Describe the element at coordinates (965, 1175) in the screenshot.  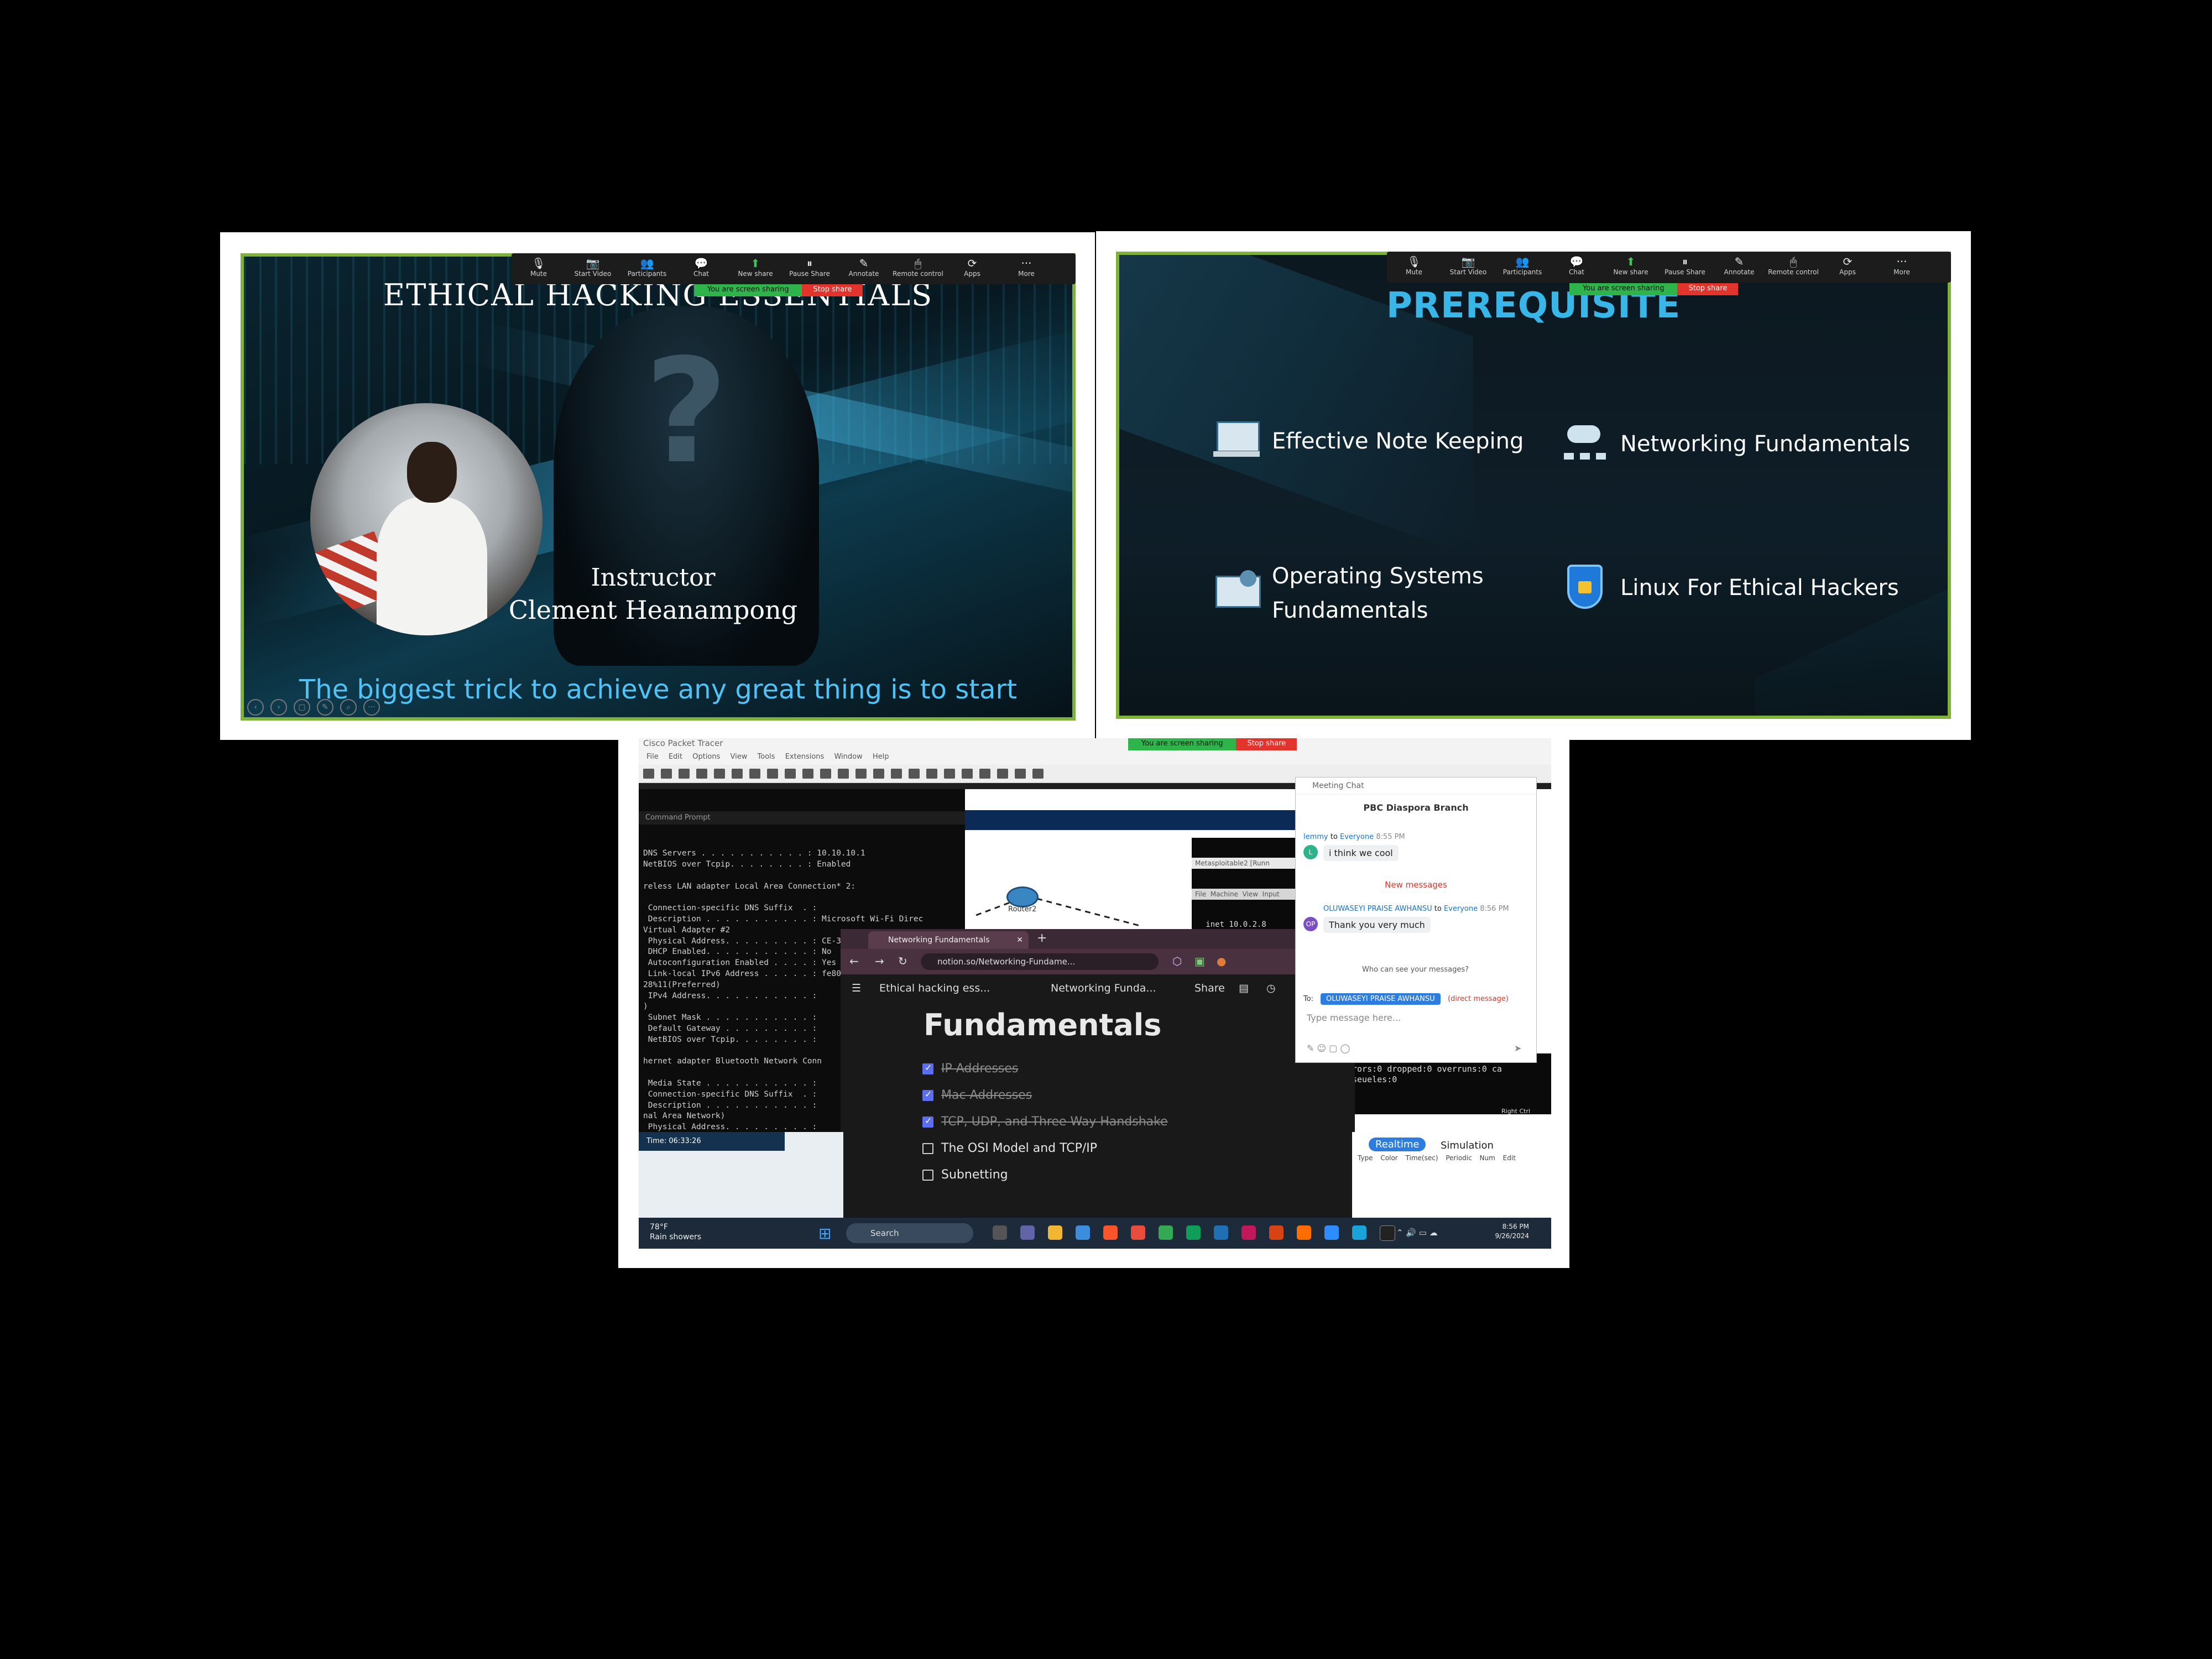
I see `todo-item: Subnetting` at that location.